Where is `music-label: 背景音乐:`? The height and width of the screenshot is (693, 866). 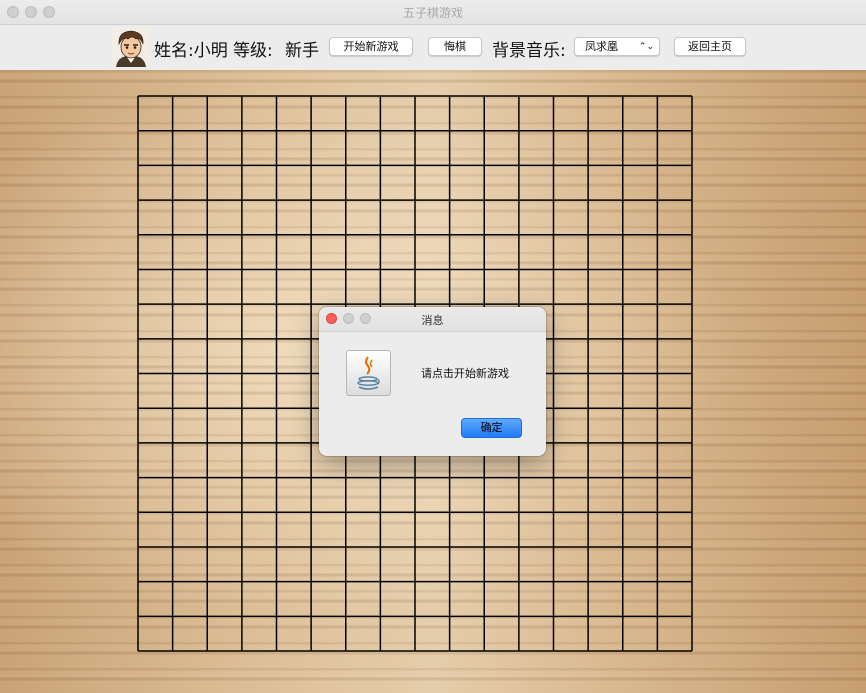 music-label: 背景音乐: is located at coordinates (529, 51).